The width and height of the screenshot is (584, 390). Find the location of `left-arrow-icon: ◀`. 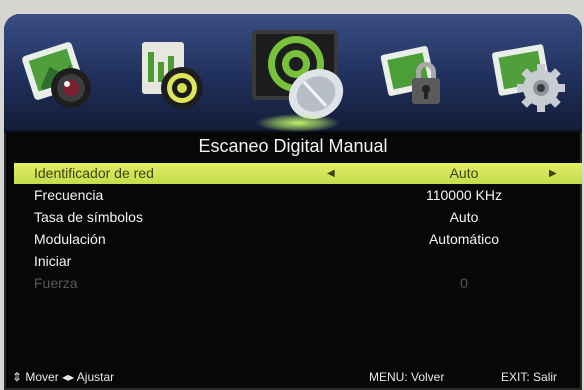

left-arrow-icon: ◀ is located at coordinates (331, 173).